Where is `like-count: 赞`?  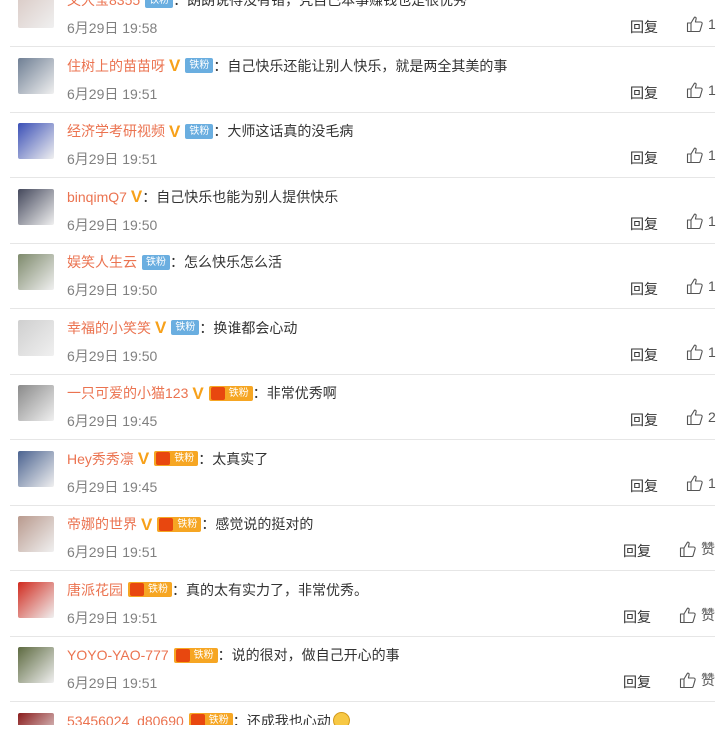 like-count: 赞 is located at coordinates (708, 680).